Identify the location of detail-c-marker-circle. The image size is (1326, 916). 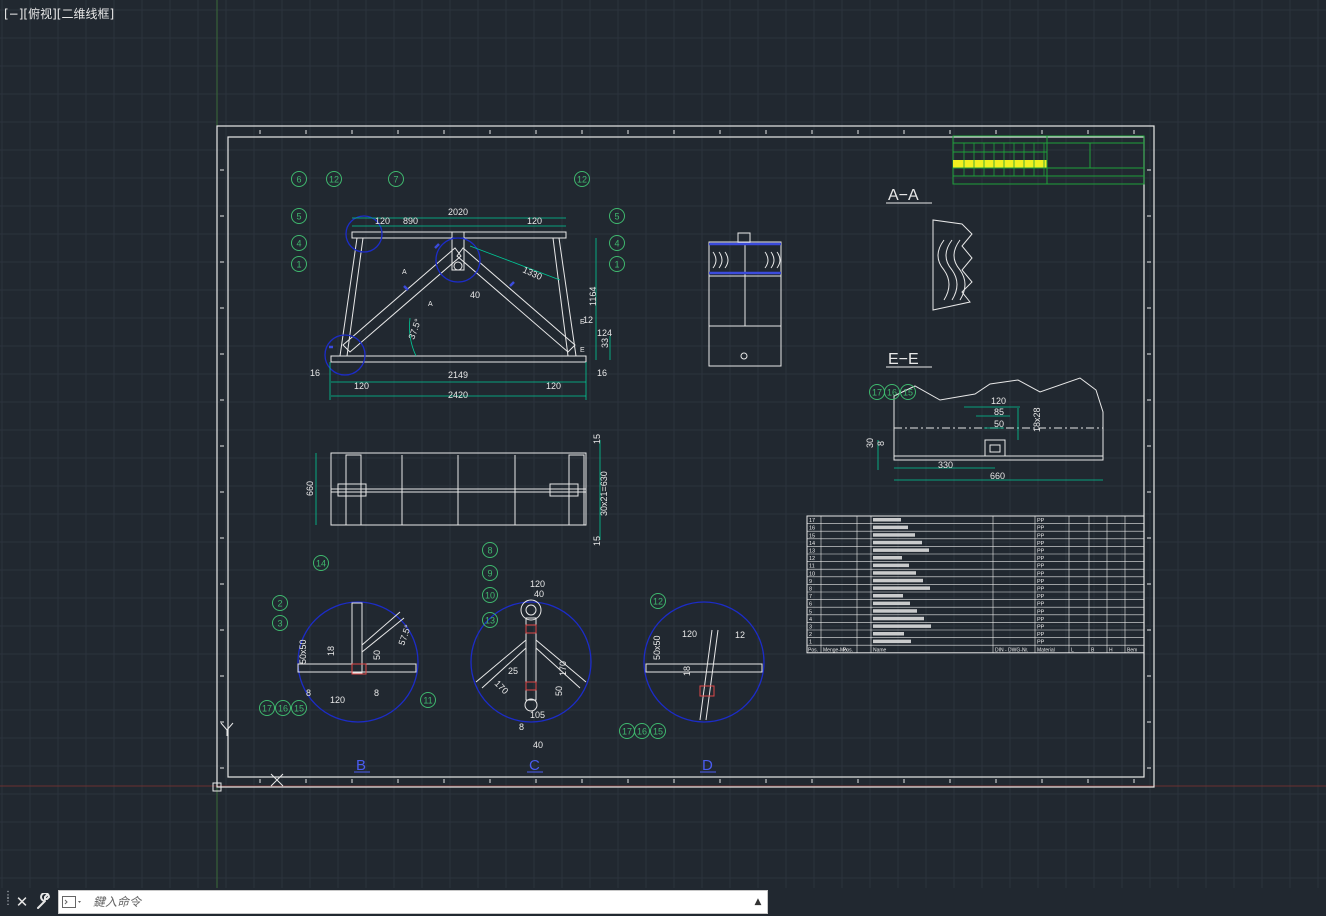
(458, 260).